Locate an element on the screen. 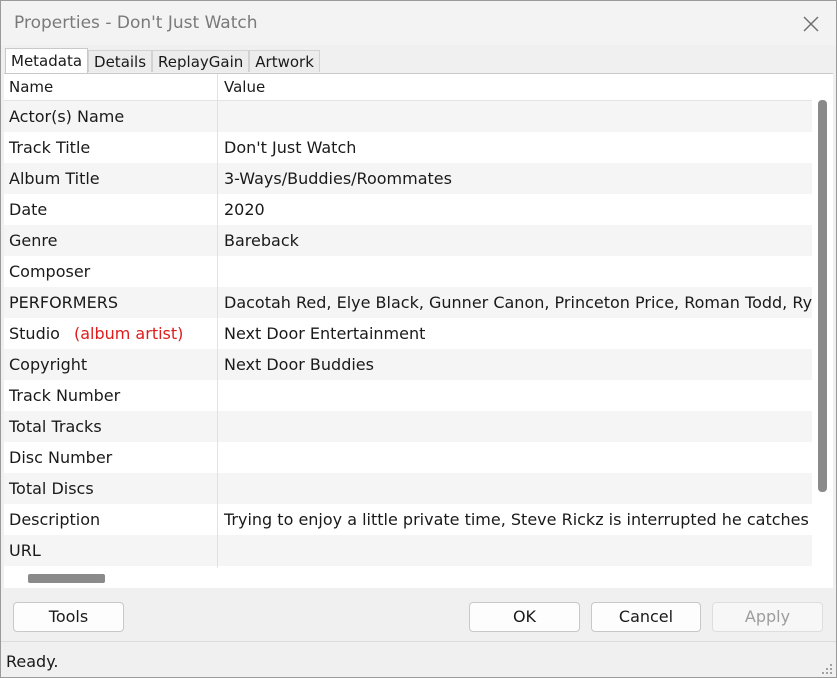  field-name: Studio (album artist) is located at coordinates (96, 333).